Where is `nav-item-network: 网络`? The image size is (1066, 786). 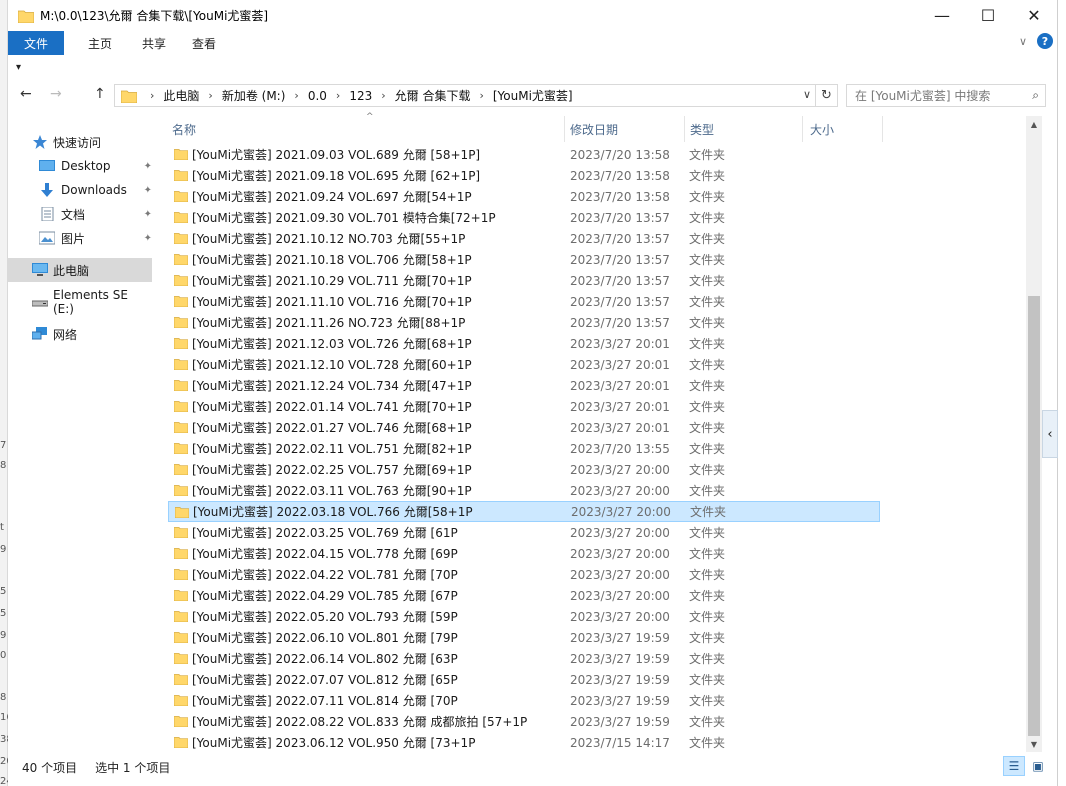 nav-item-network: 网络 is located at coordinates (80, 334).